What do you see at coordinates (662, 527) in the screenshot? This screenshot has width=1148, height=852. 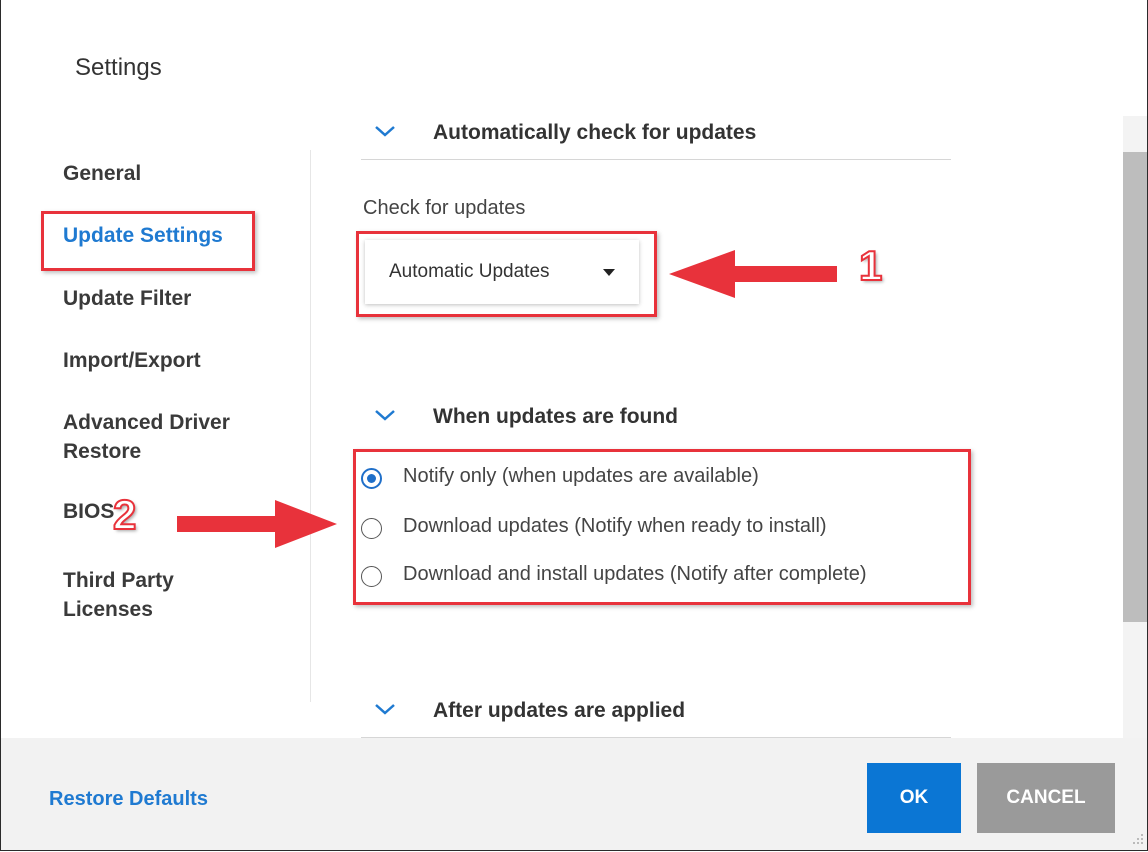 I see `annotation-box-radios` at bounding box center [662, 527].